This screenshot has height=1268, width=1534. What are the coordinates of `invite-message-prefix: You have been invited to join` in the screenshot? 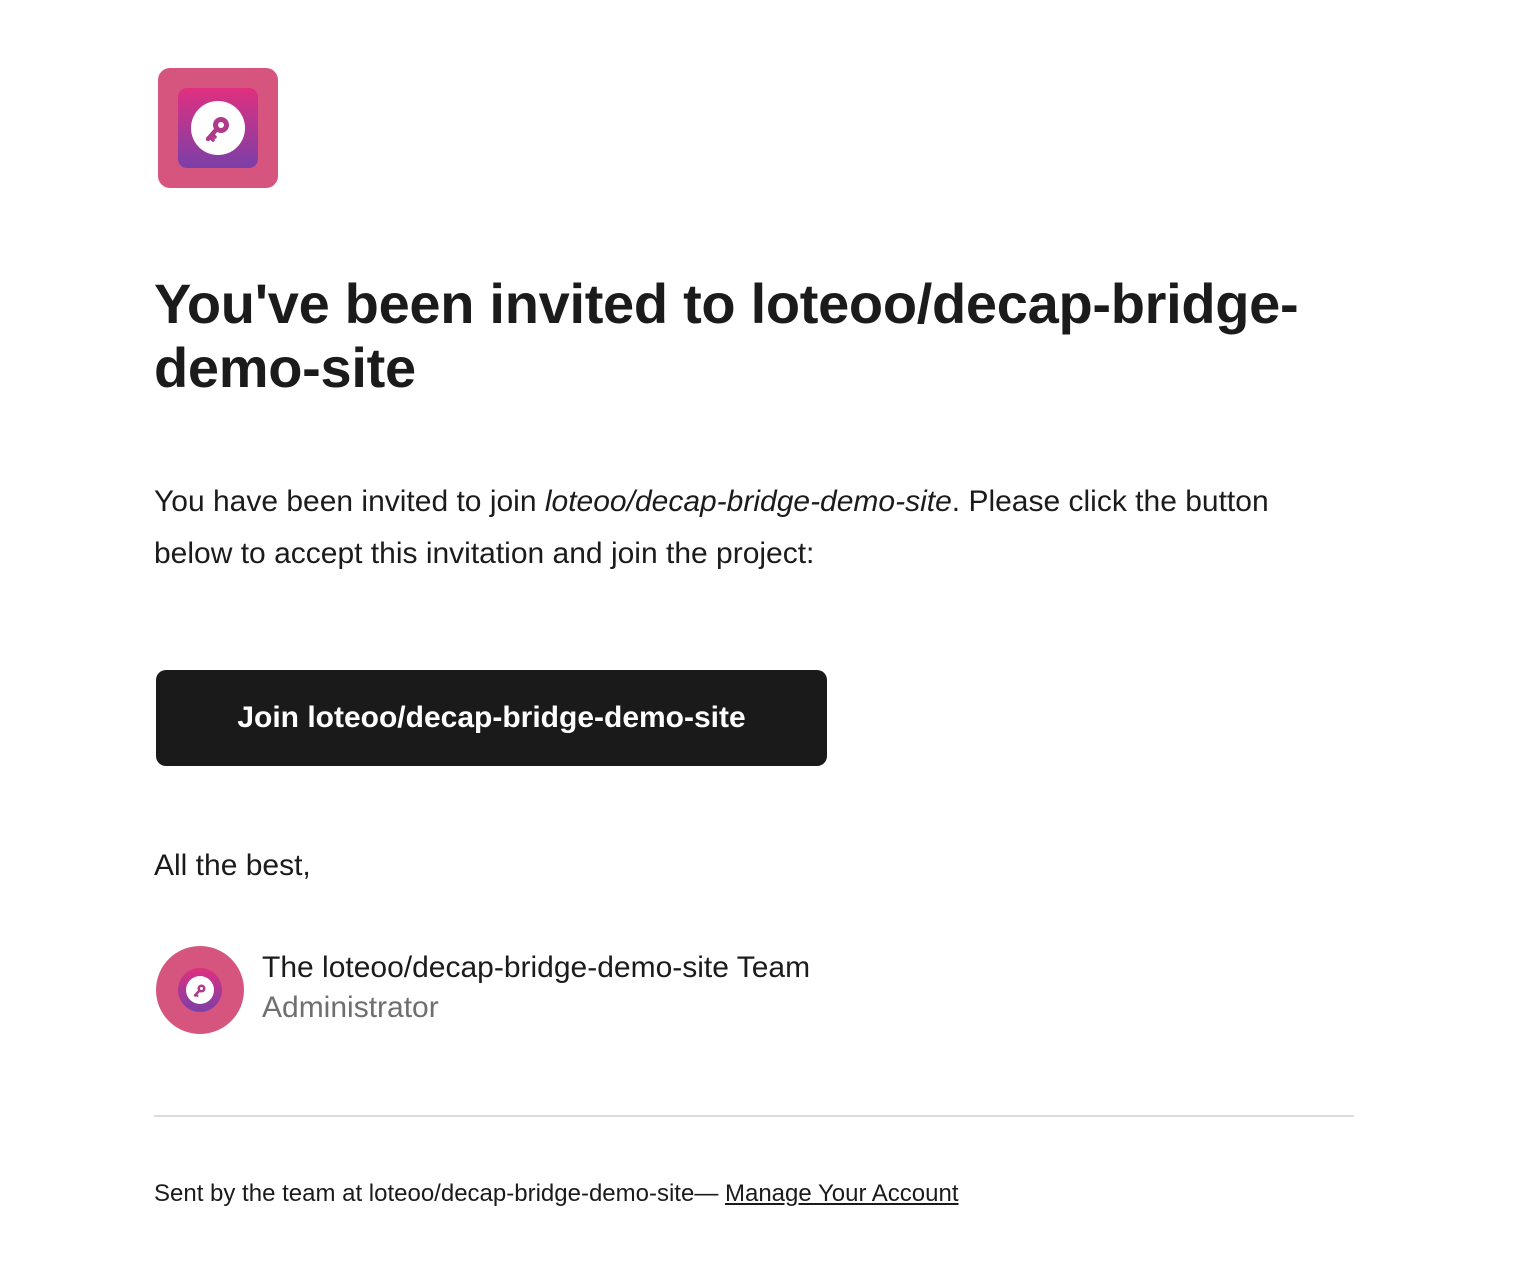 It's located at (349, 501).